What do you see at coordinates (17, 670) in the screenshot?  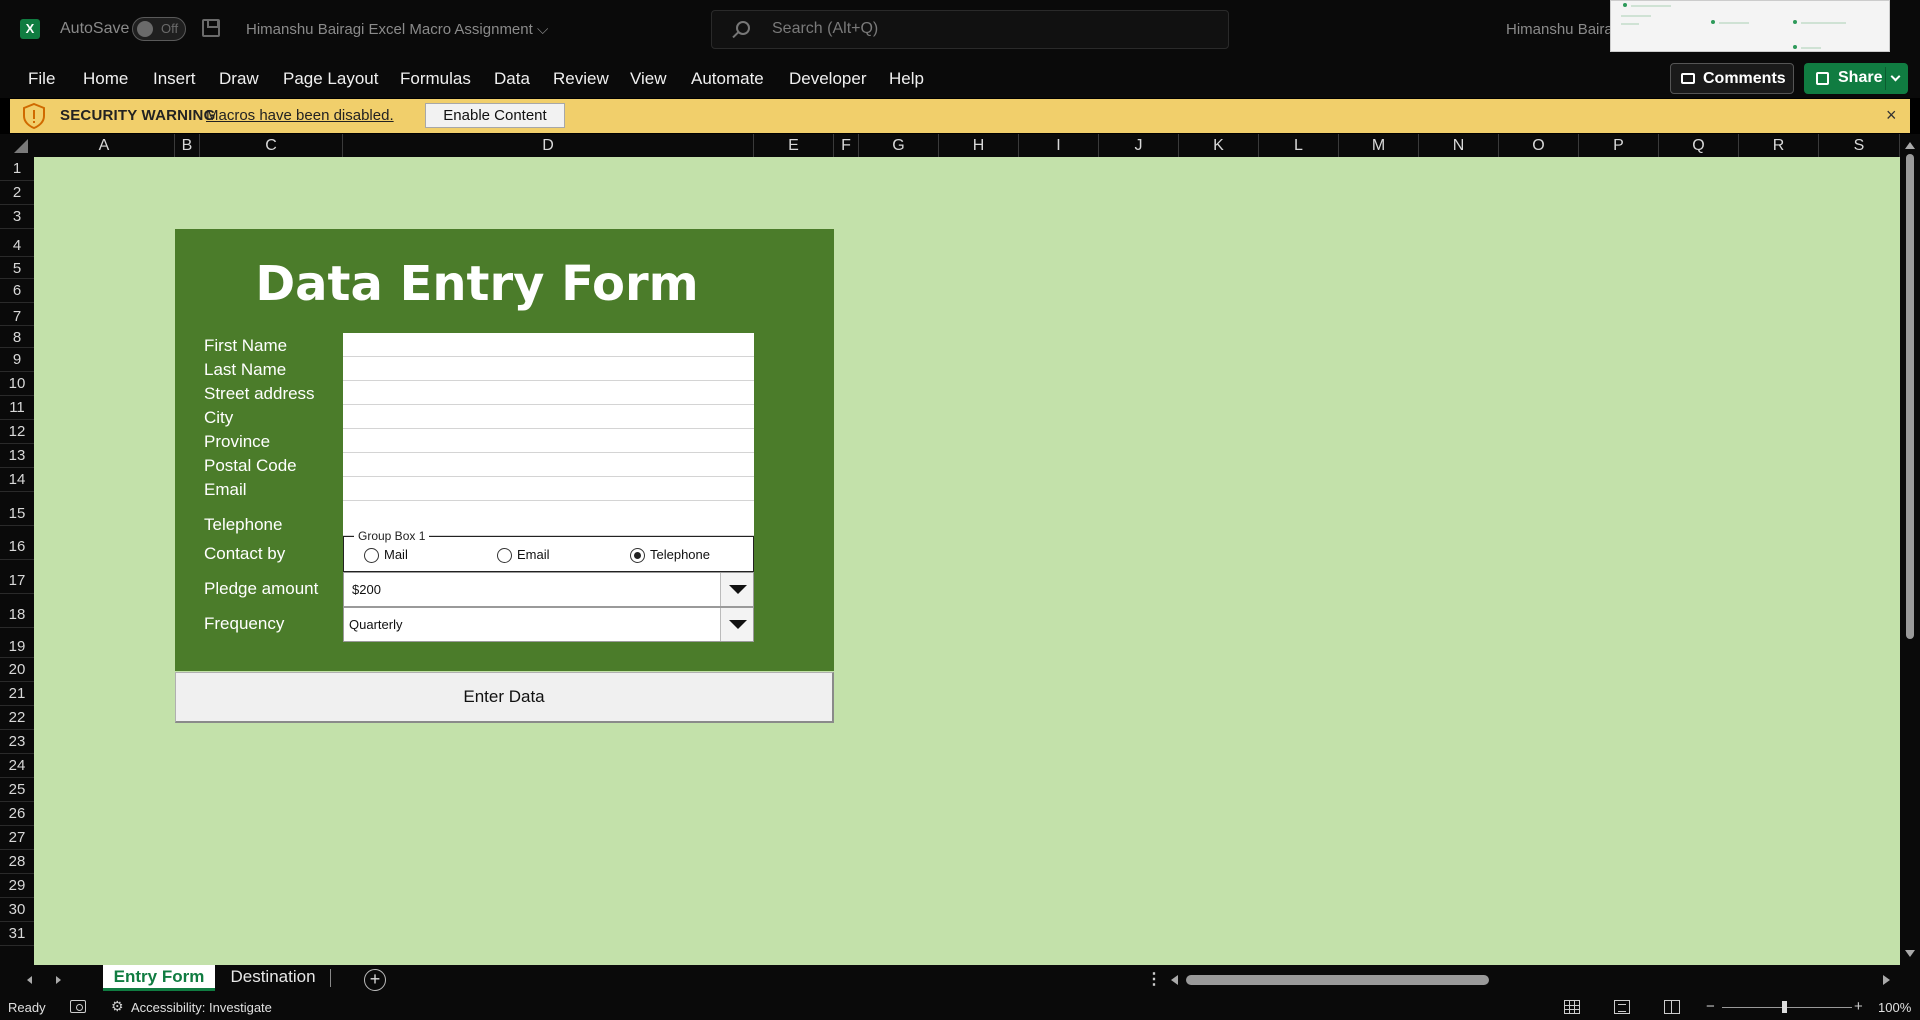 I see `row-header-20: 20` at bounding box center [17, 670].